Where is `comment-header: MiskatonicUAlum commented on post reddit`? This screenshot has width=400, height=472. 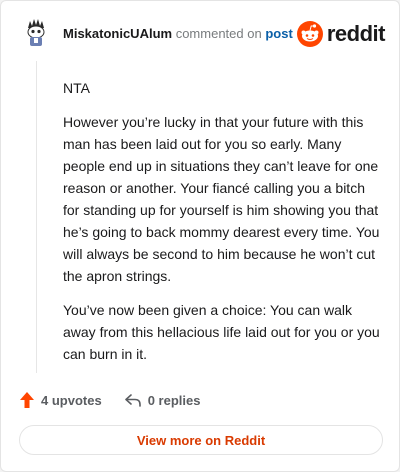 comment-header: MiskatonicUAlum commented on post reddit is located at coordinates (203, 34).